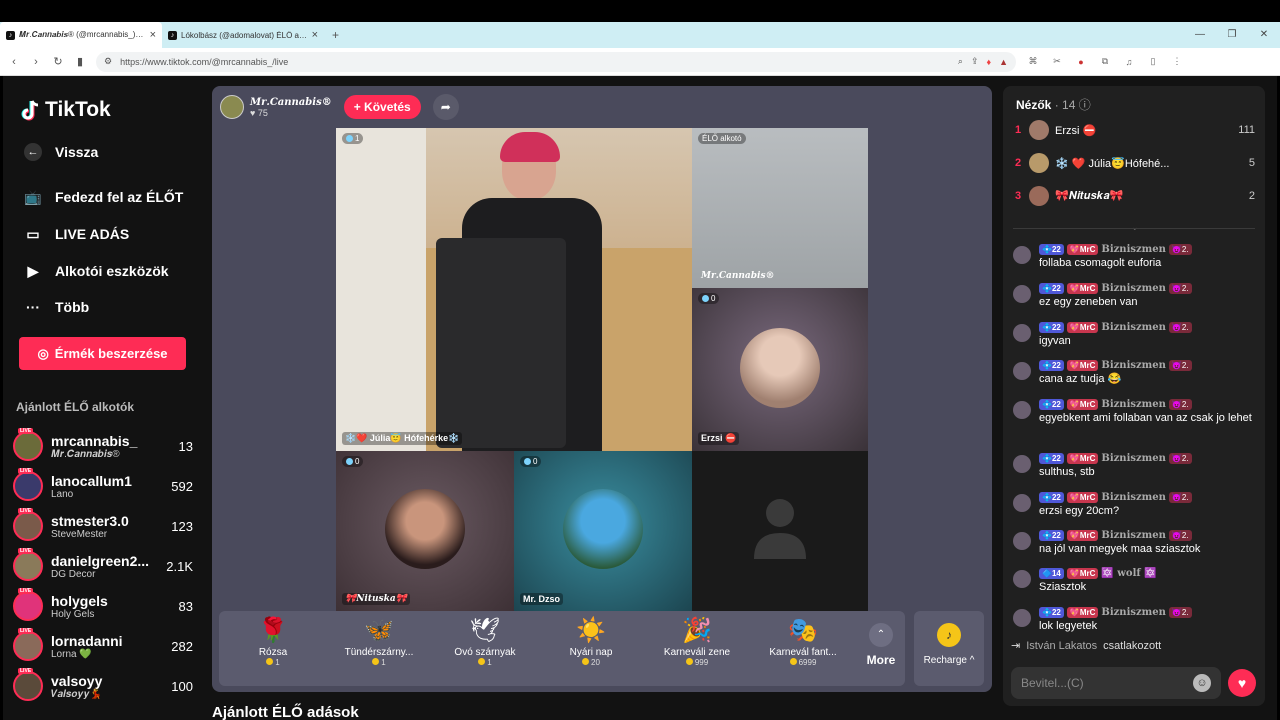 The height and width of the screenshot is (720, 1280). Describe the element at coordinates (988, 62) in the screenshot. I see `shield-extension-icon: ♦` at that location.